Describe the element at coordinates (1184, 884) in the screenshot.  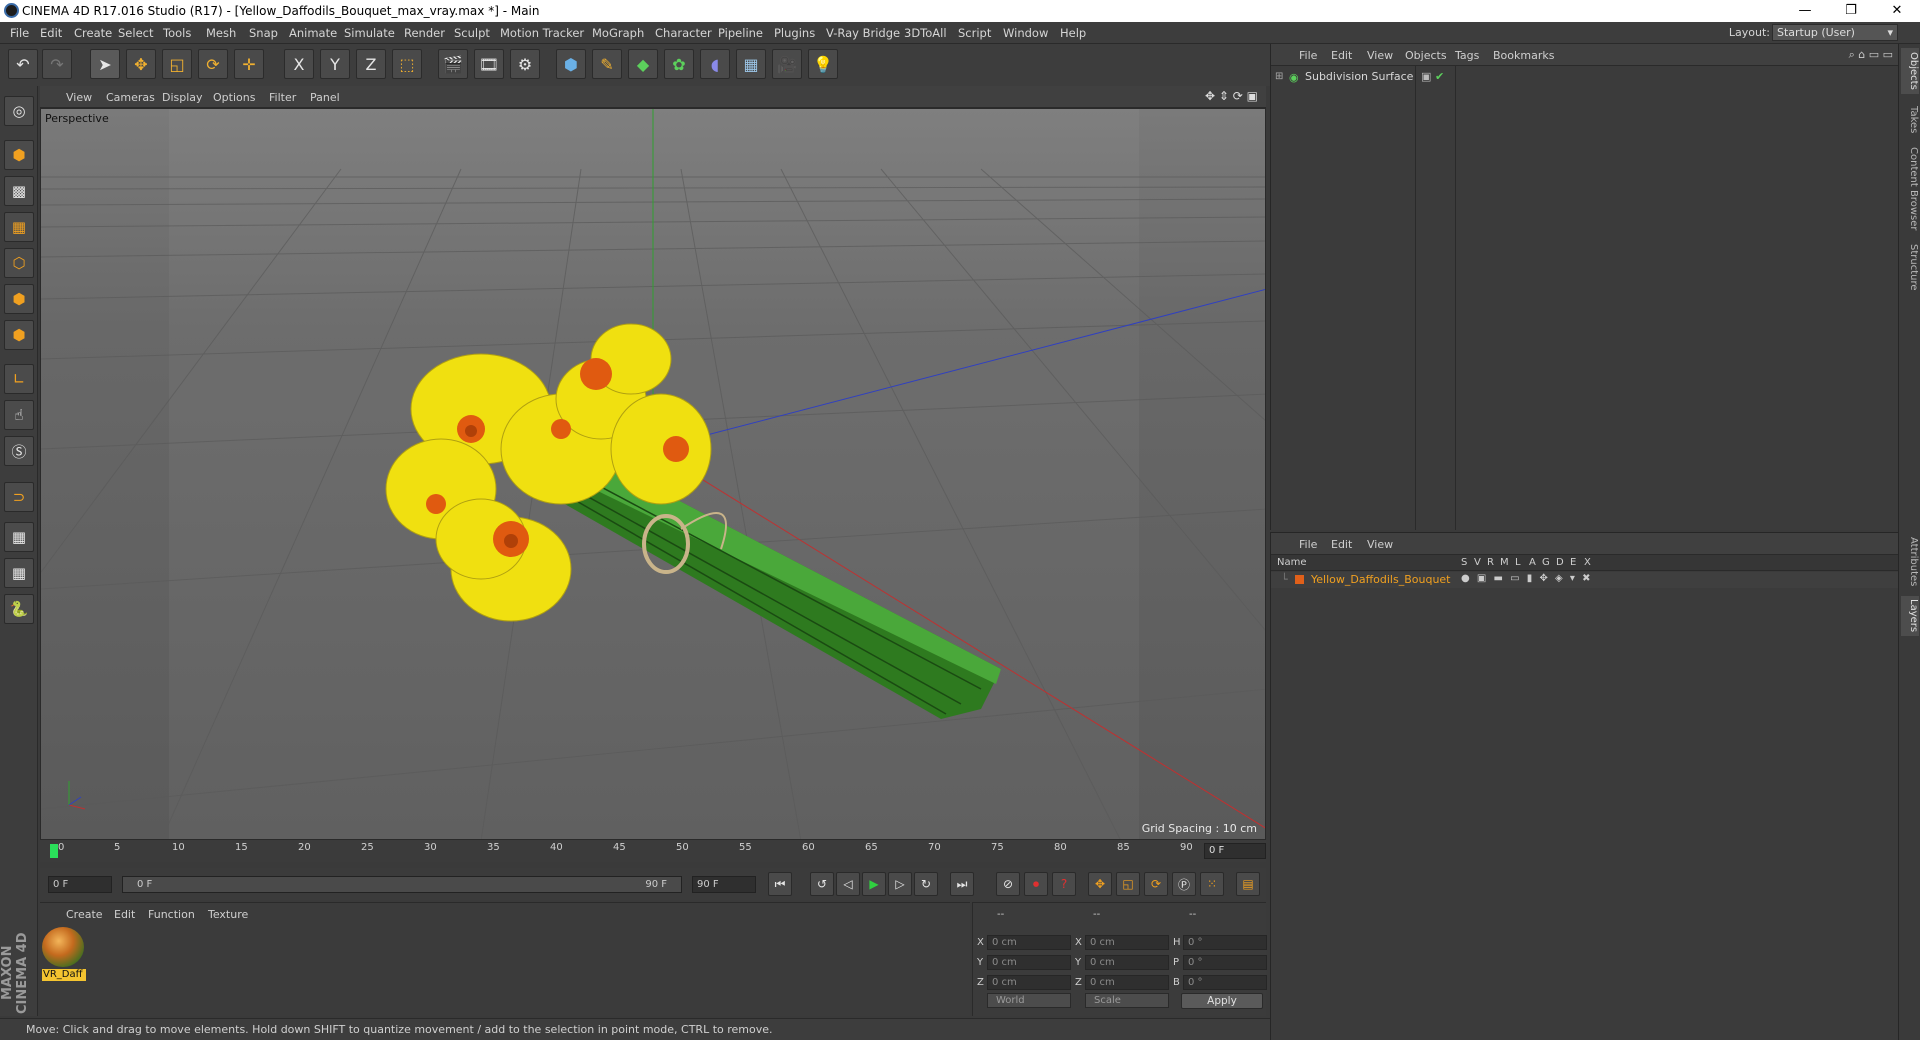
I see `key-parameter-icon: Ⓟ` at that location.